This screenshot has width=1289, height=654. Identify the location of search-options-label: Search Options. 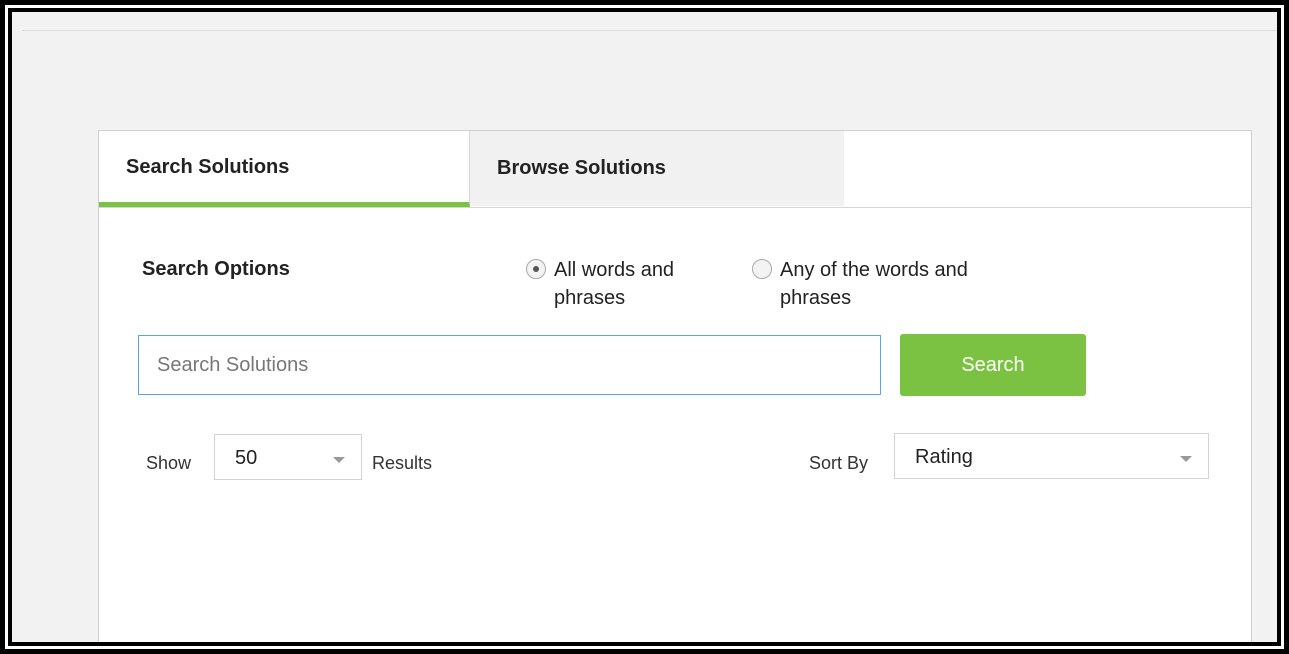
(216, 269).